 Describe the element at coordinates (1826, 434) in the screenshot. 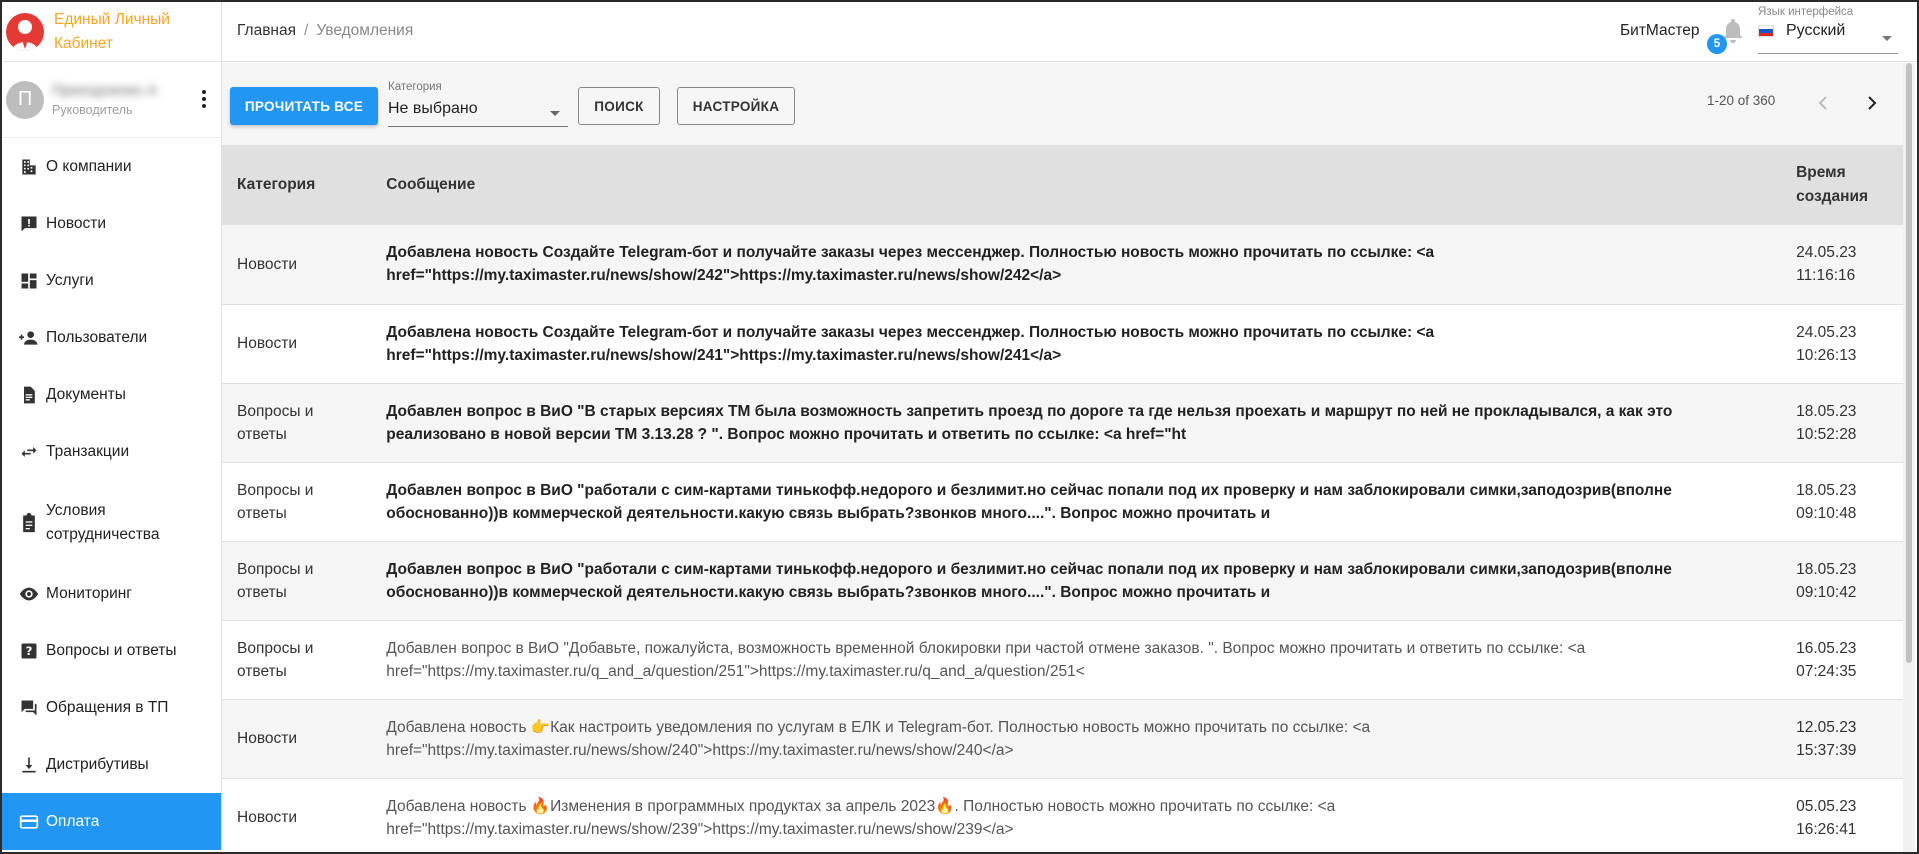

I see `row-time: 10:52:28` at that location.